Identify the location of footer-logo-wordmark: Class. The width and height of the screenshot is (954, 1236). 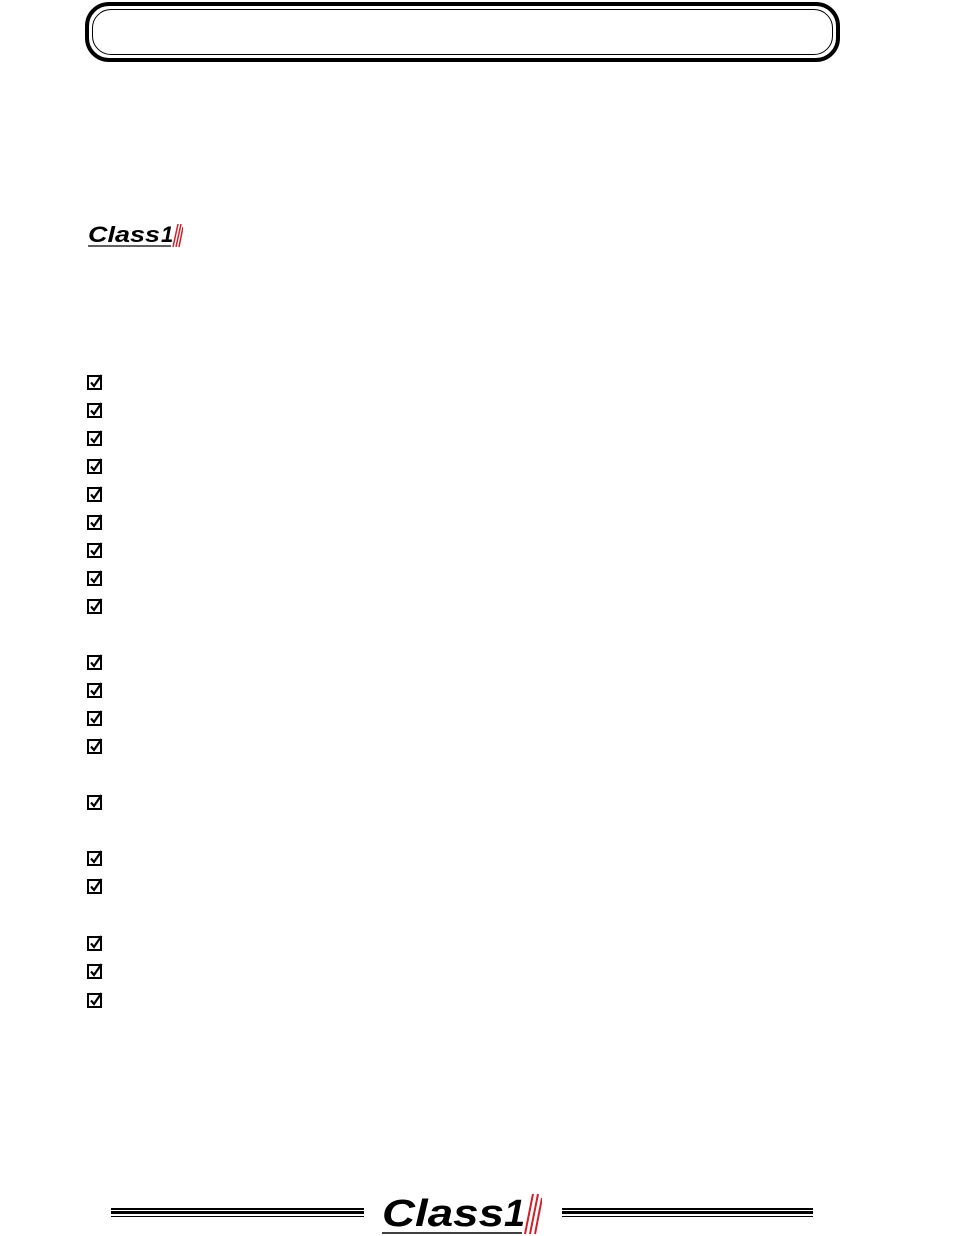
(443, 1214).